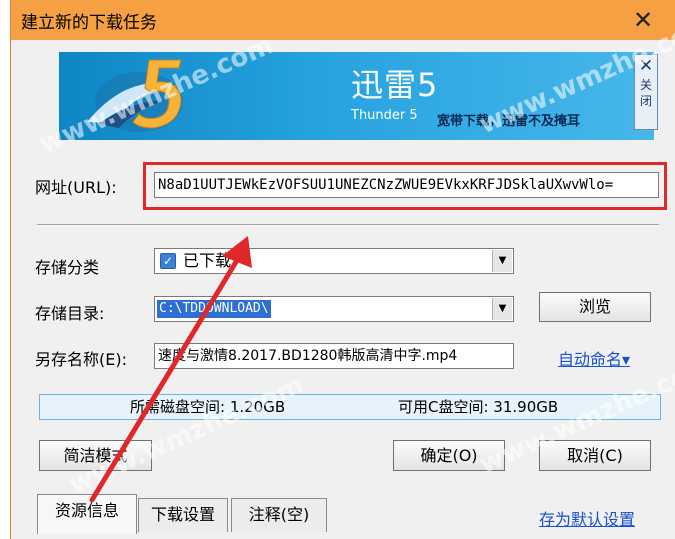 This screenshot has width=675, height=539. I want to click on category-label: 存储分类, so click(67, 267).